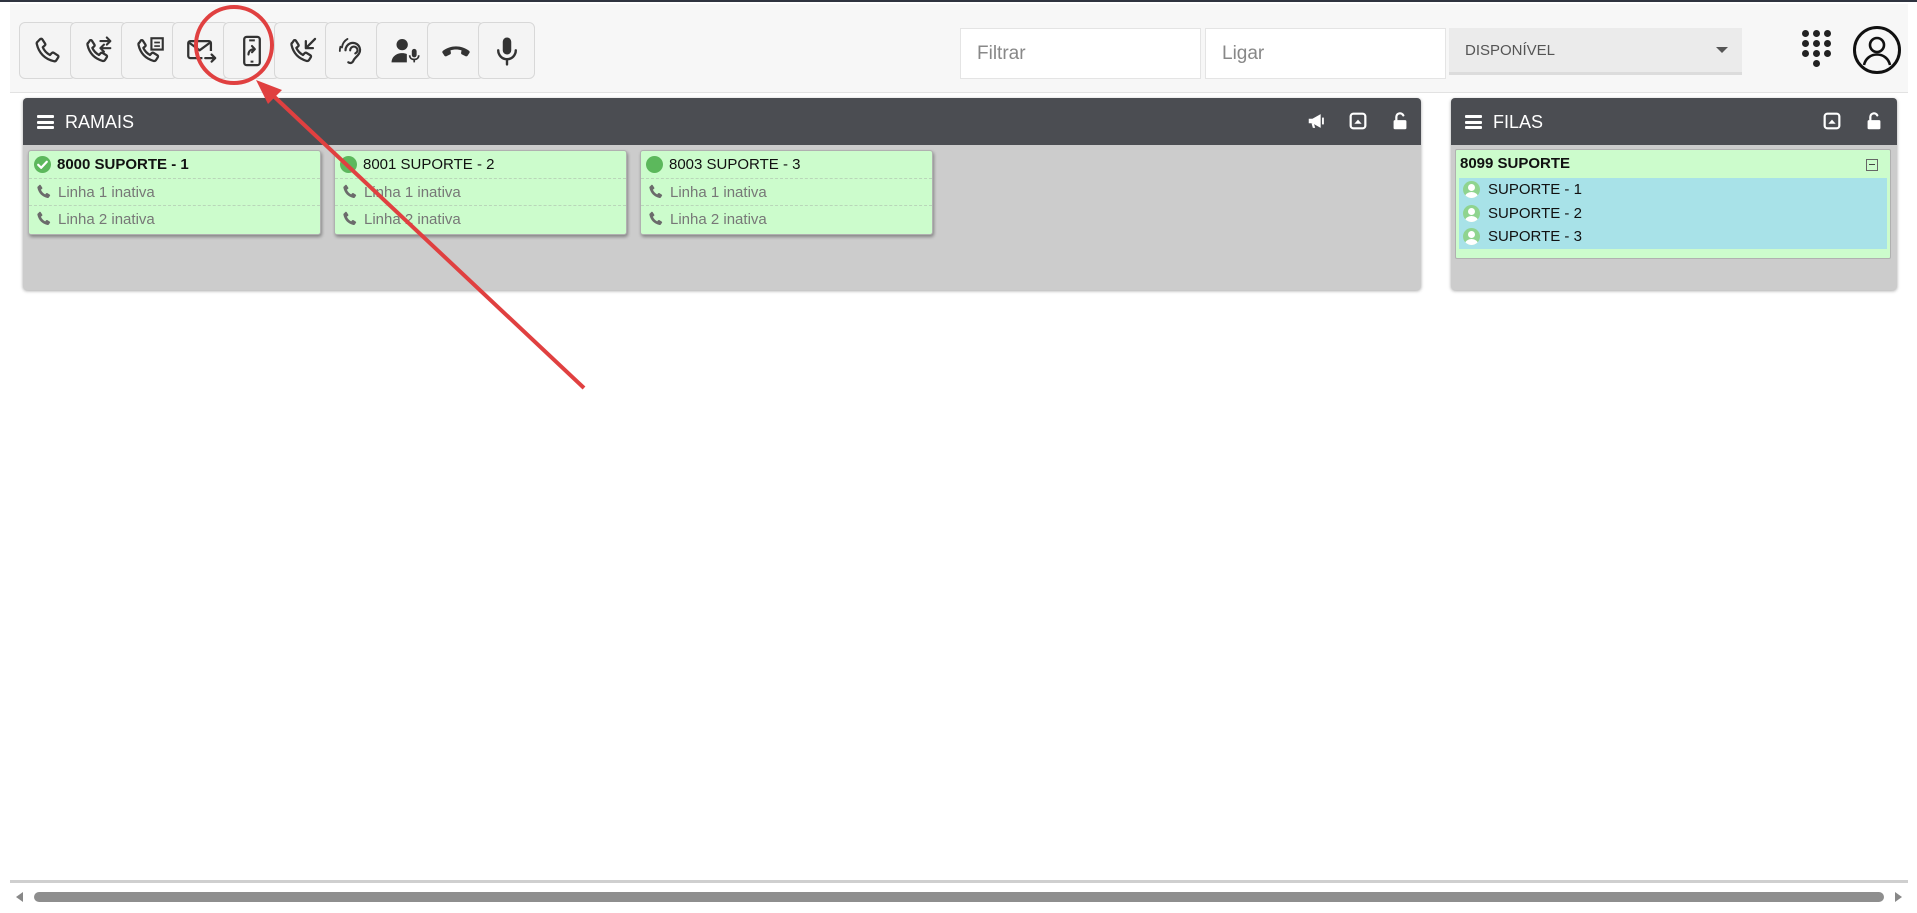  I want to click on scroll-right-arrow-icon, so click(1898, 897).